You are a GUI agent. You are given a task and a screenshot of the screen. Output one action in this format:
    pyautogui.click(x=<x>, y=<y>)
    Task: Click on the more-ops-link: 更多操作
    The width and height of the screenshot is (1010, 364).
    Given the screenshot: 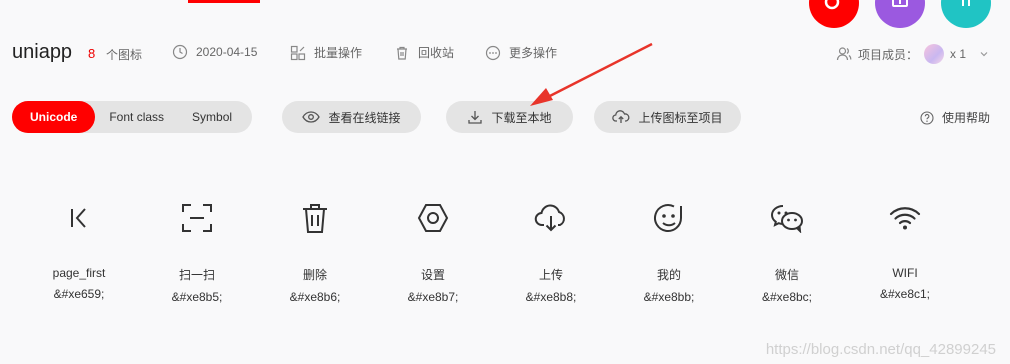 What is the action you would take?
    pyautogui.click(x=521, y=52)
    